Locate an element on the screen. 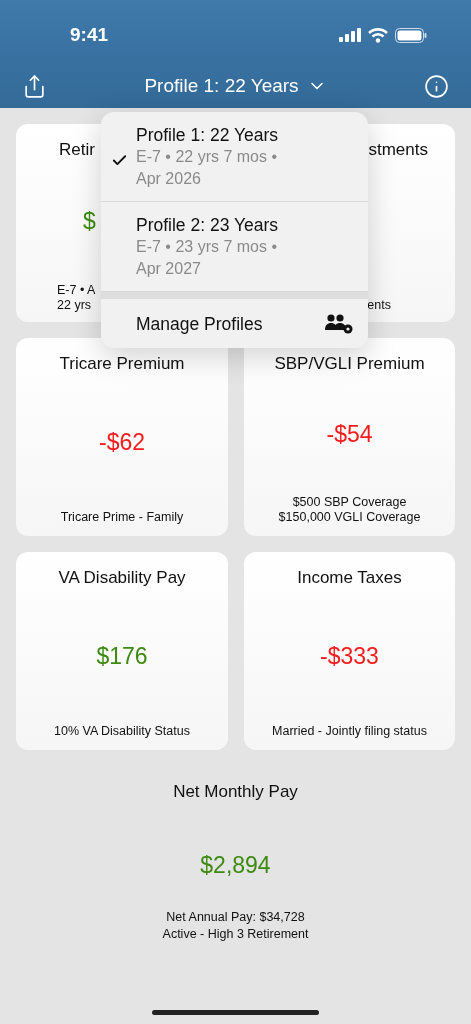 This screenshot has width=471, height=1024. summary-amount: $2,894 is located at coordinates (235, 865).